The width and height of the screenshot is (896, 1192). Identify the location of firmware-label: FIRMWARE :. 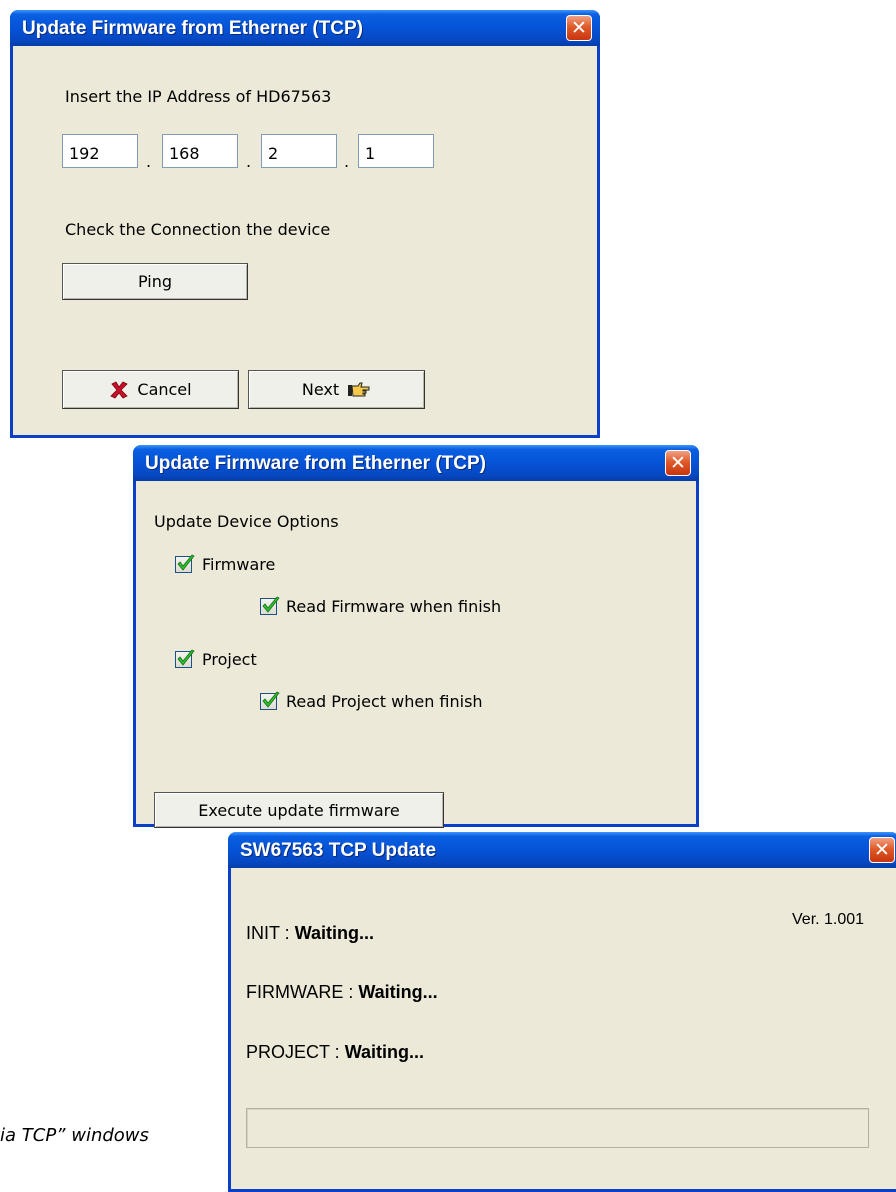
(302, 992).